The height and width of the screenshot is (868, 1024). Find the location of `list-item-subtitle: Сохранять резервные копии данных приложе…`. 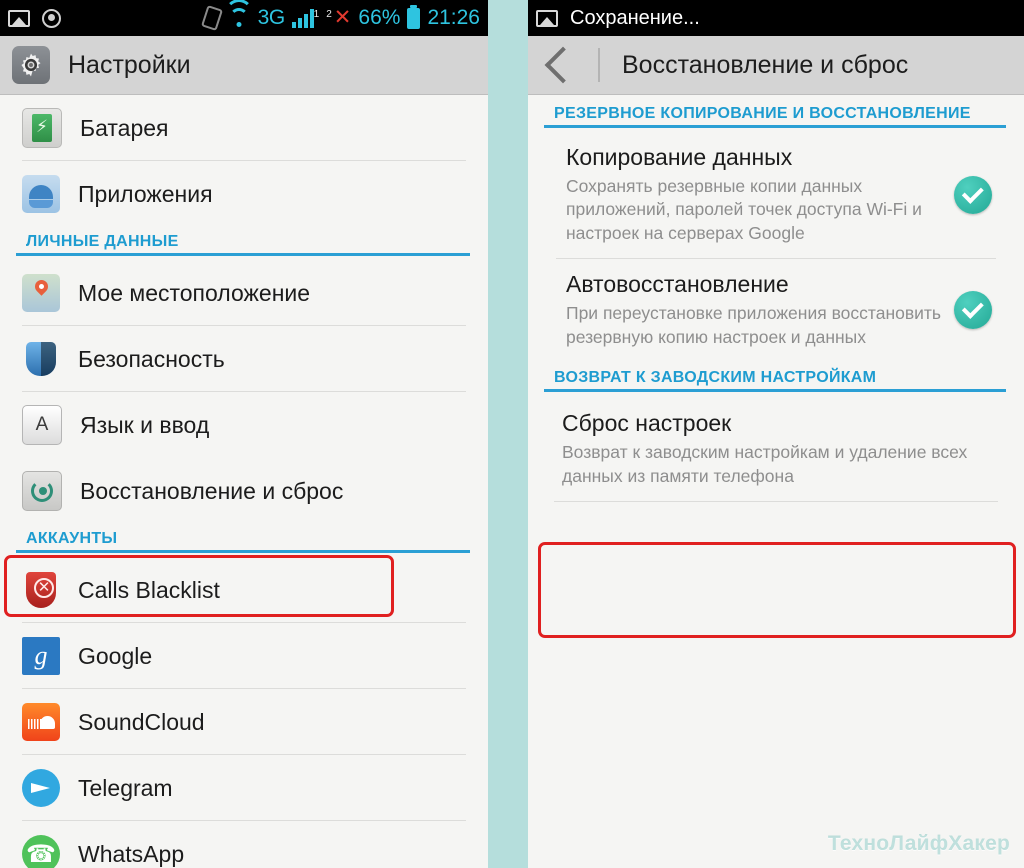

list-item-subtitle: Сохранять резервные копии данных приложе… is located at coordinates (744, 209).